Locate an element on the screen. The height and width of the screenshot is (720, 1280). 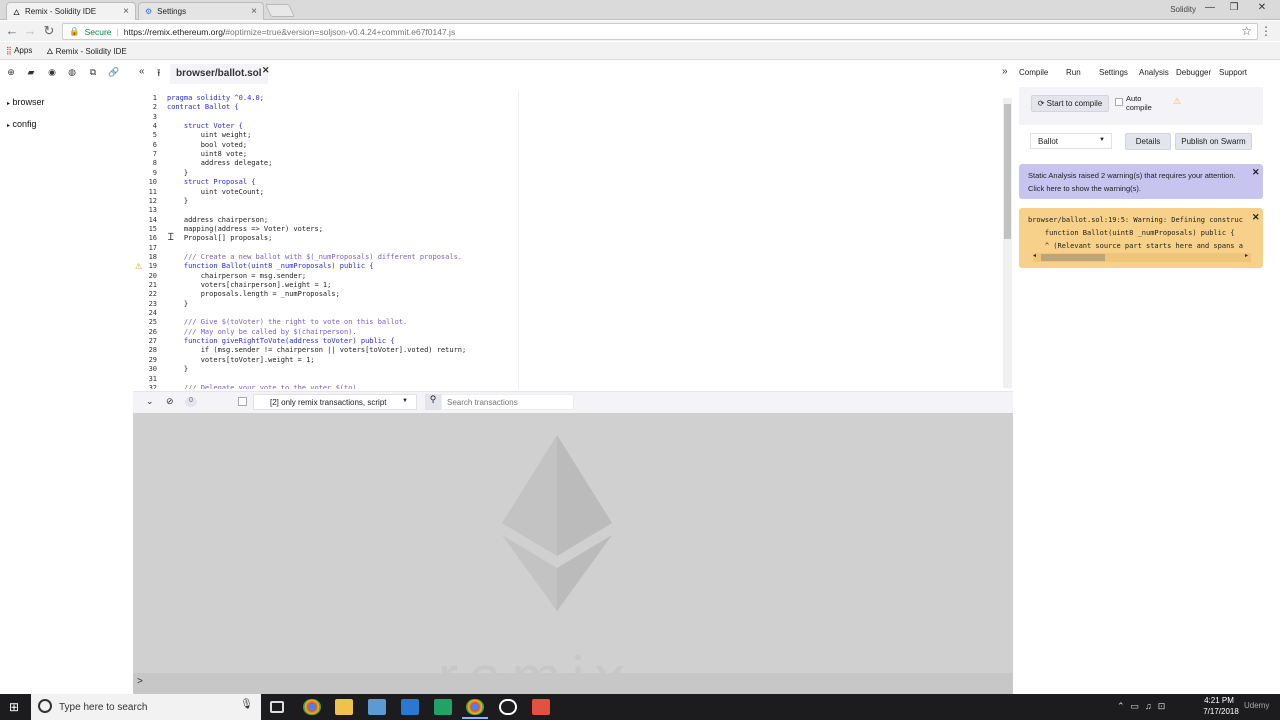
tree-item-browser: ▸ browser is located at coordinates (26, 102).